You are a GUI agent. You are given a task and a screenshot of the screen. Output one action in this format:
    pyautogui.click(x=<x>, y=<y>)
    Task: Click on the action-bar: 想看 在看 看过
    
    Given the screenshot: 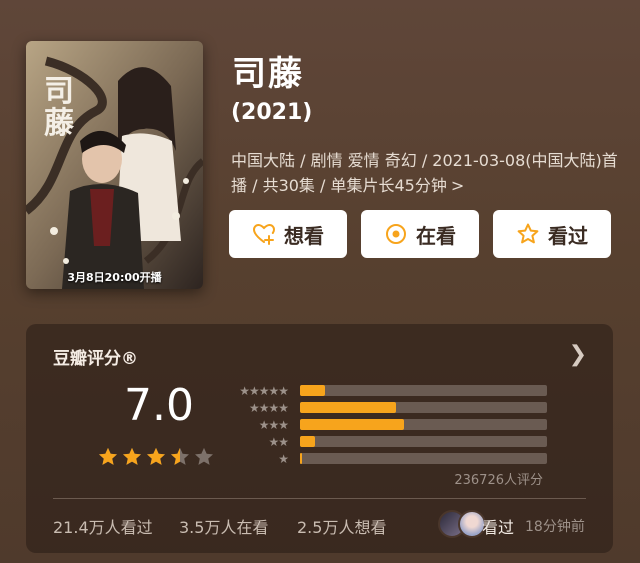 What is the action you would take?
    pyautogui.click(x=420, y=234)
    